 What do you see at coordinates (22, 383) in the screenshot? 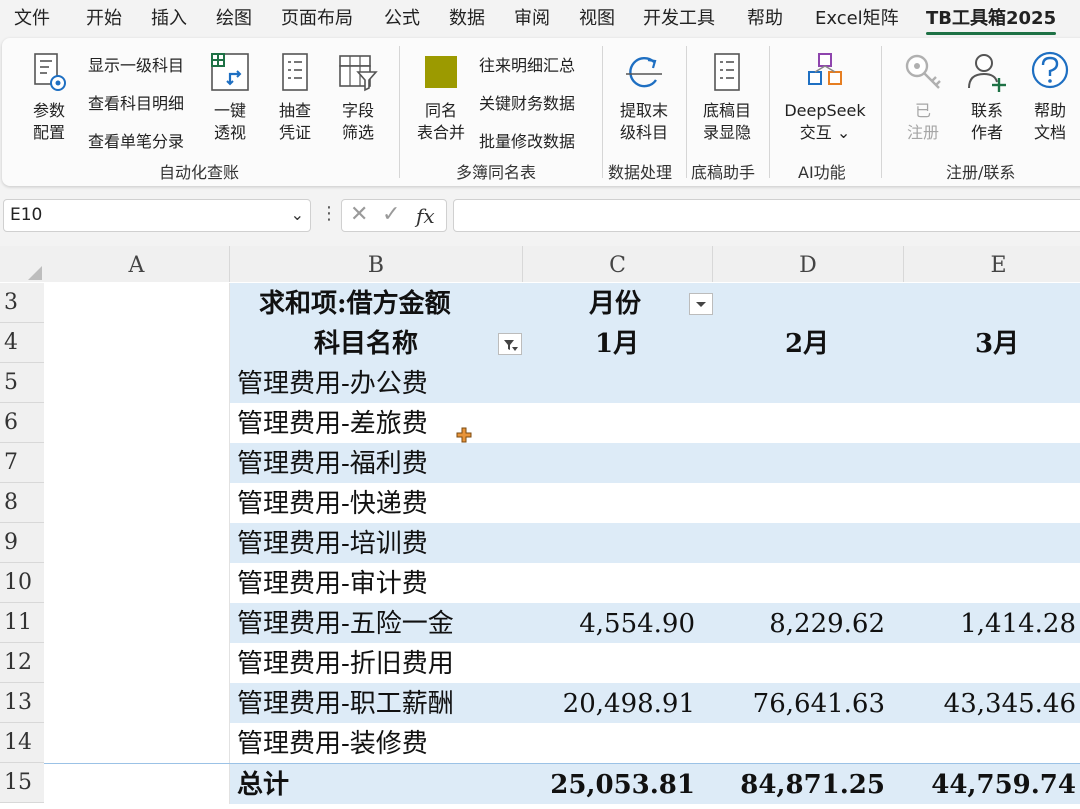
I see `row-header-5: 5` at bounding box center [22, 383].